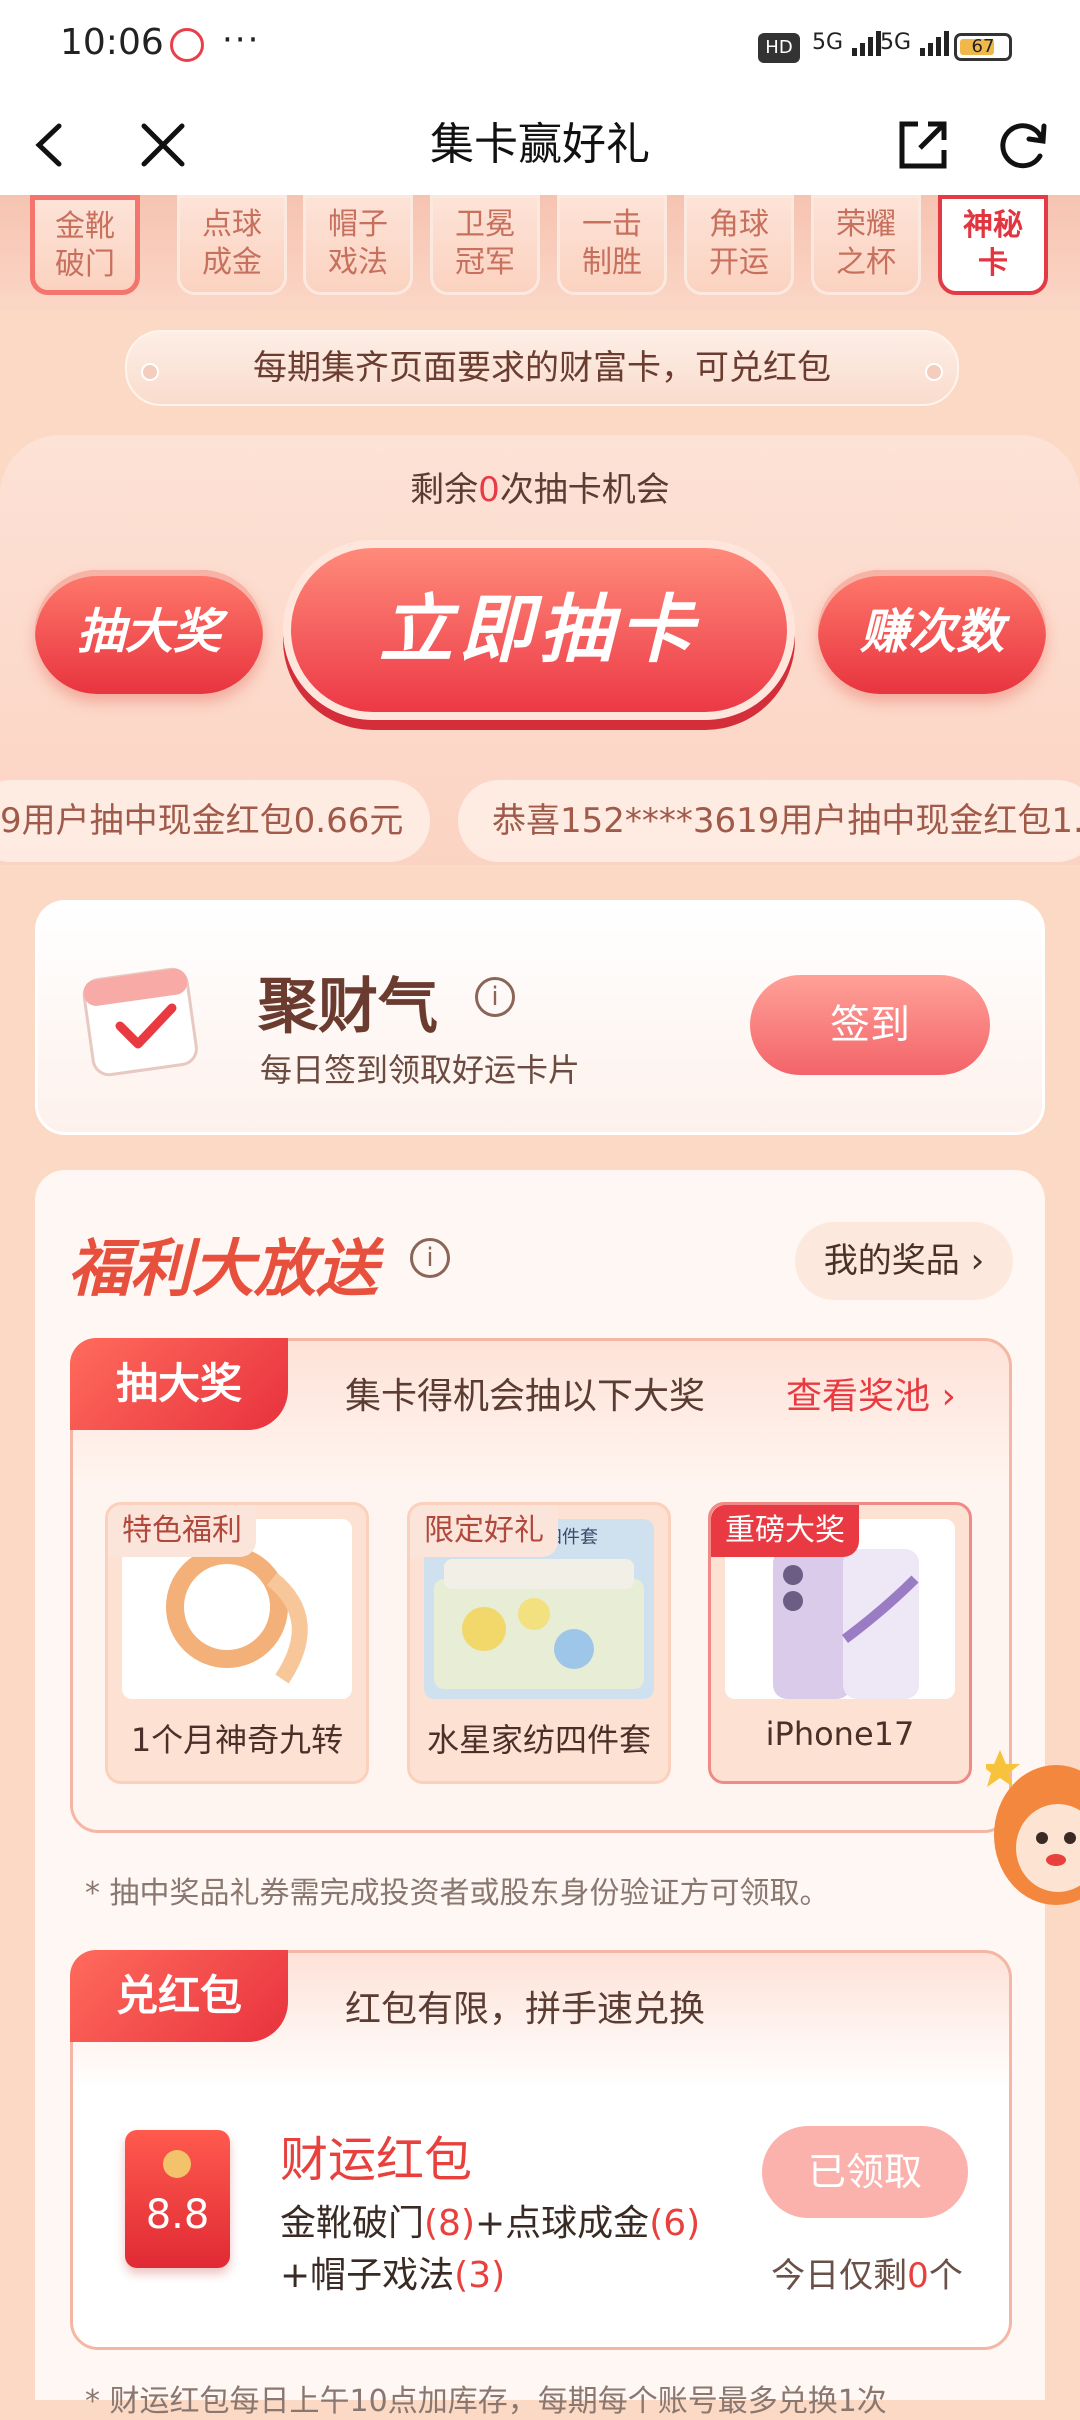  What do you see at coordinates (1023, 145) in the screenshot?
I see `refresh-icon` at bounding box center [1023, 145].